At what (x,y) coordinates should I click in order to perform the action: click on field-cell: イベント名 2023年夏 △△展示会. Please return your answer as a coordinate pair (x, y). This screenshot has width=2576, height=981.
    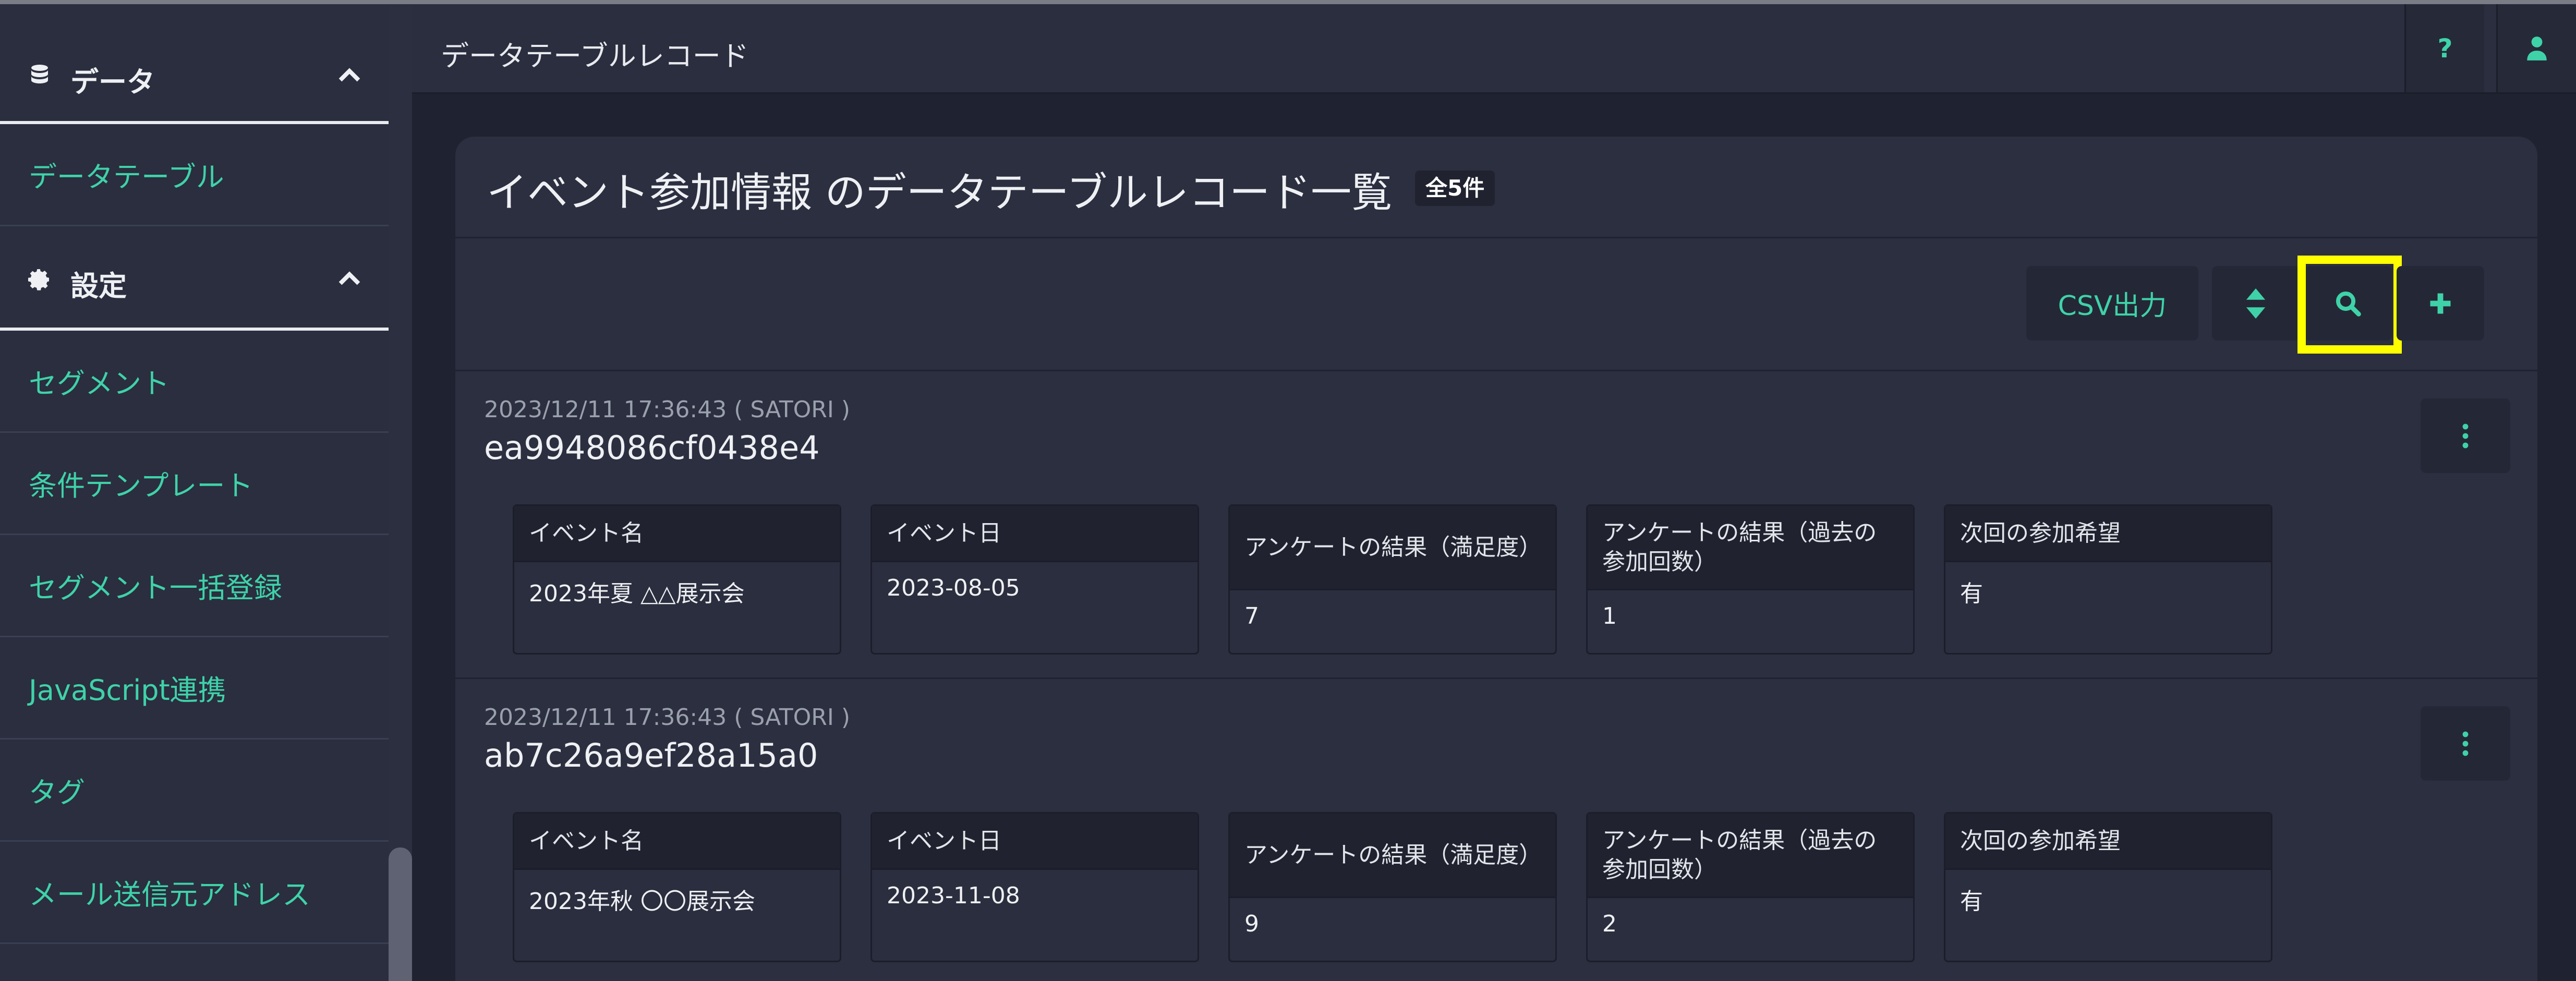
    Looking at the image, I should click on (677, 579).